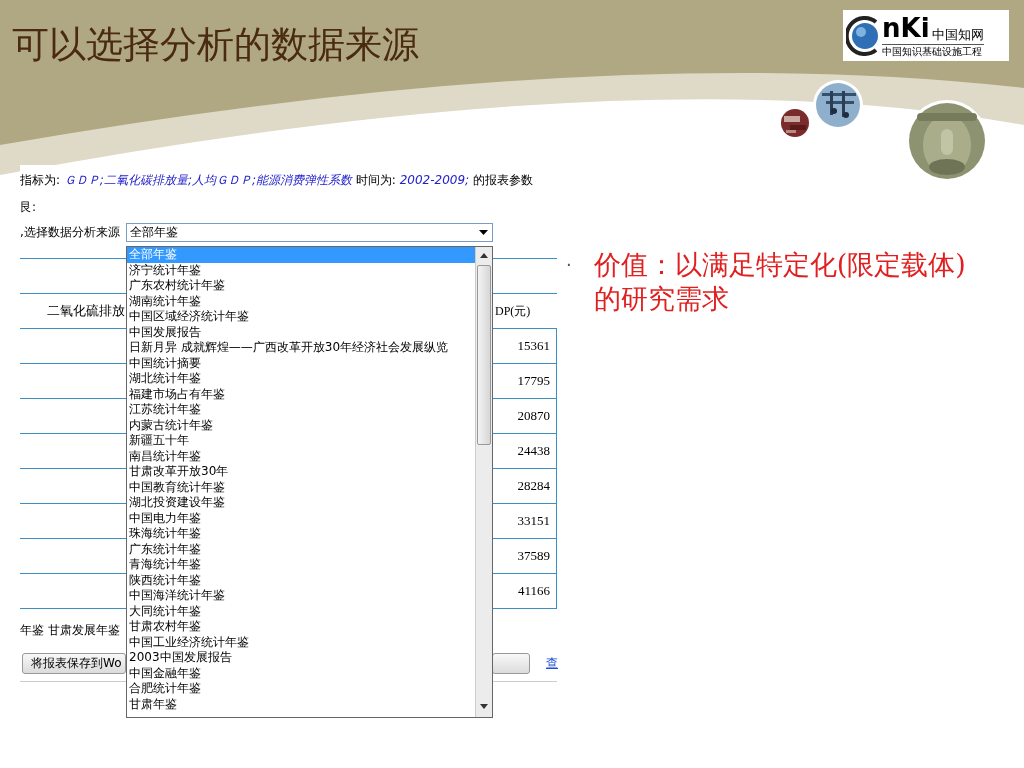  What do you see at coordinates (534, 381) in the screenshot?
I see `table-cell-text: 17795` at bounding box center [534, 381].